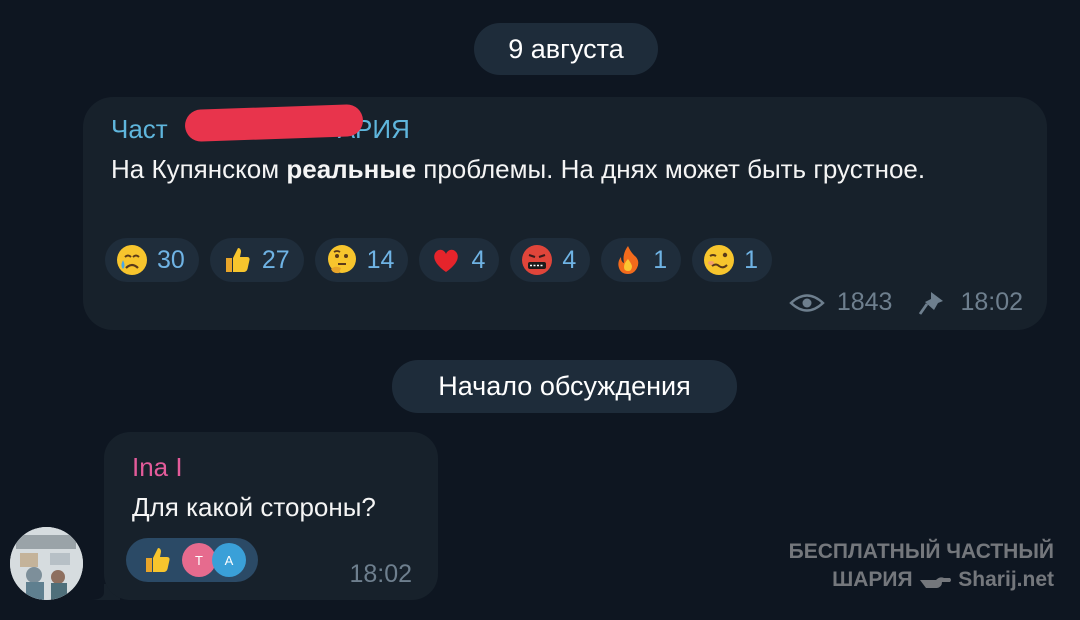 The image size is (1080, 620). I want to click on cursing-face-icon, so click(537, 260).